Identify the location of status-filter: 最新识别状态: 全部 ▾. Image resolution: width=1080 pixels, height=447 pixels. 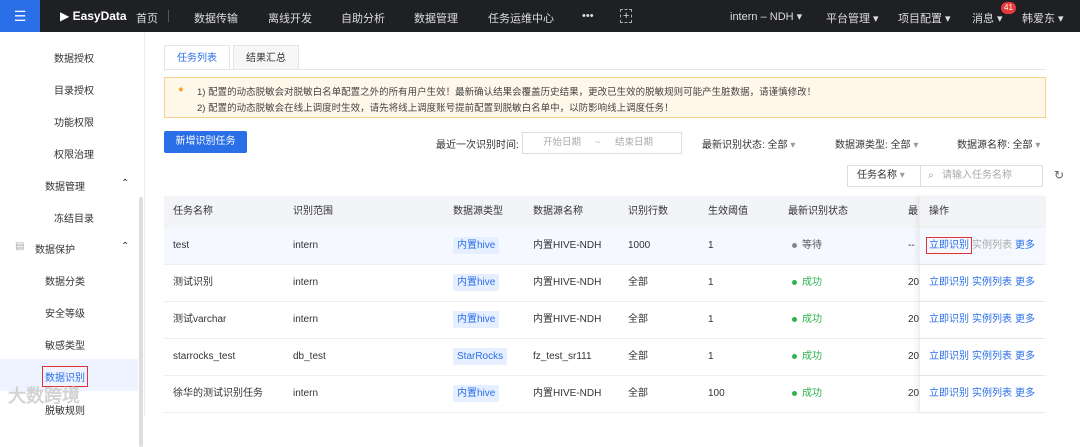
(748, 143).